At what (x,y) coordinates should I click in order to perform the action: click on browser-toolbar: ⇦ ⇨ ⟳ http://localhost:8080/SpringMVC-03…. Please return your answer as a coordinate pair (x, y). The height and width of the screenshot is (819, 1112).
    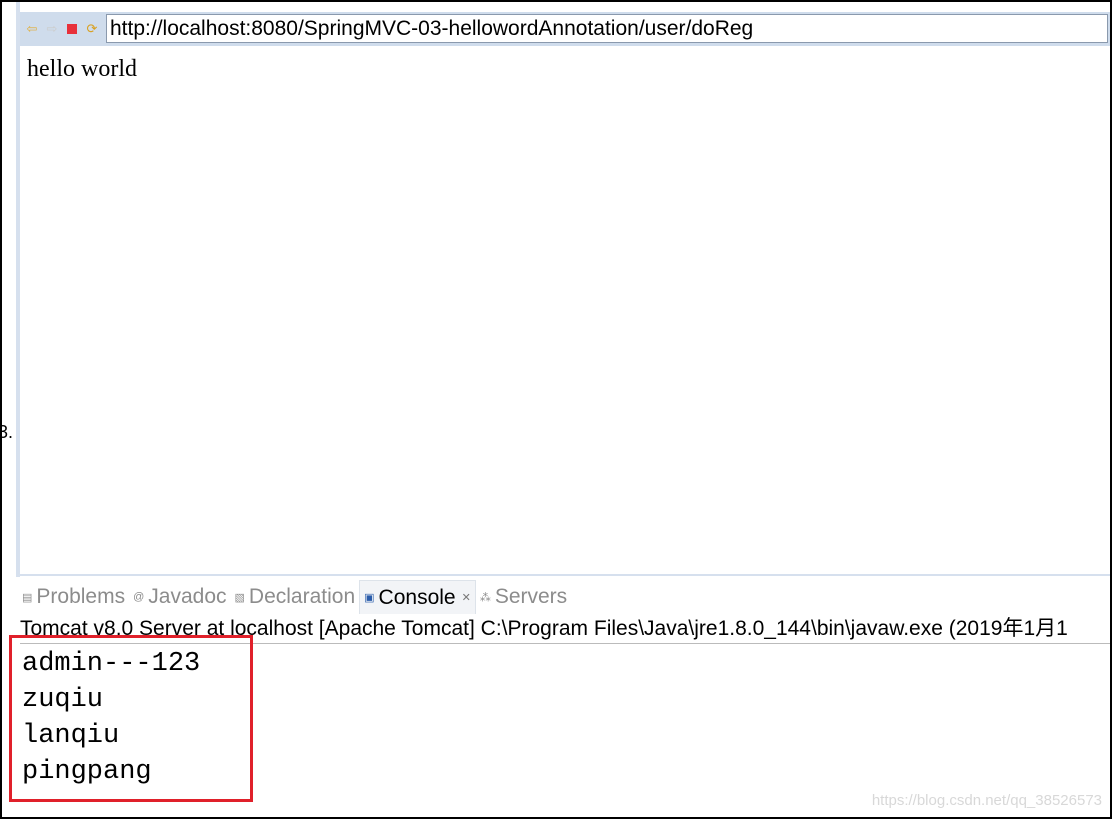
    Looking at the image, I should click on (565, 29).